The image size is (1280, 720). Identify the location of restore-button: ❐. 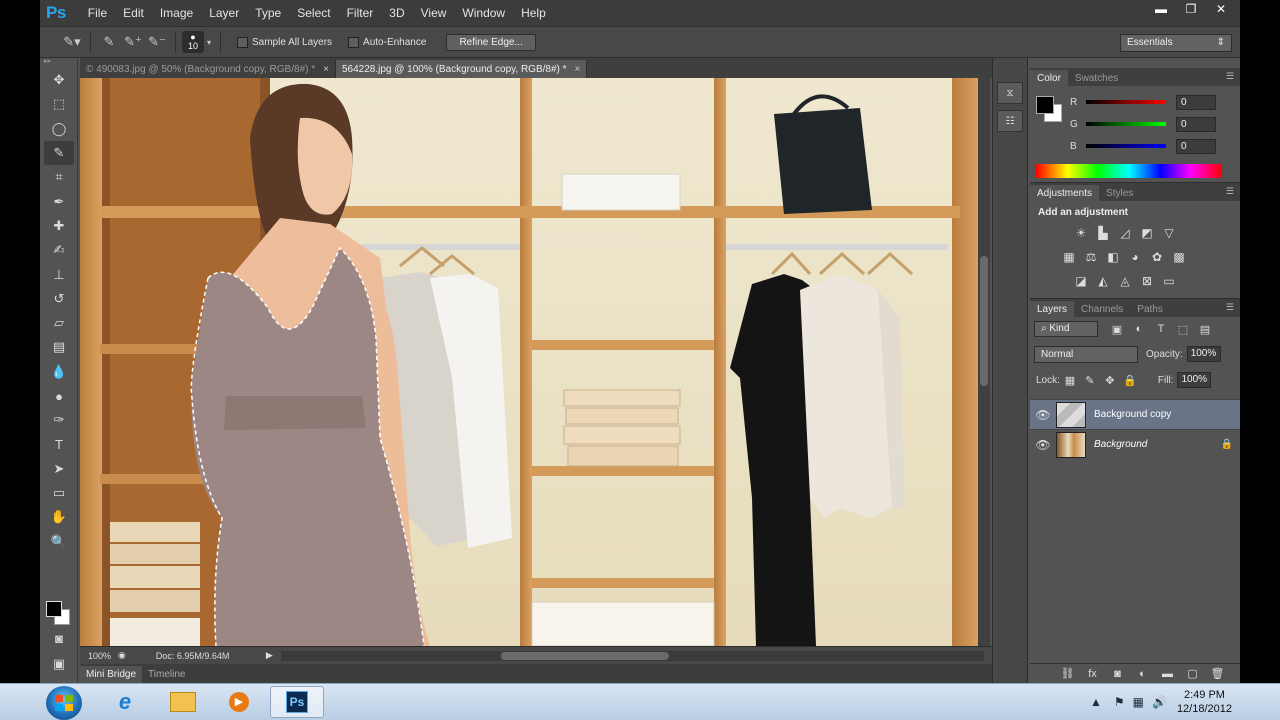
(1191, 9).